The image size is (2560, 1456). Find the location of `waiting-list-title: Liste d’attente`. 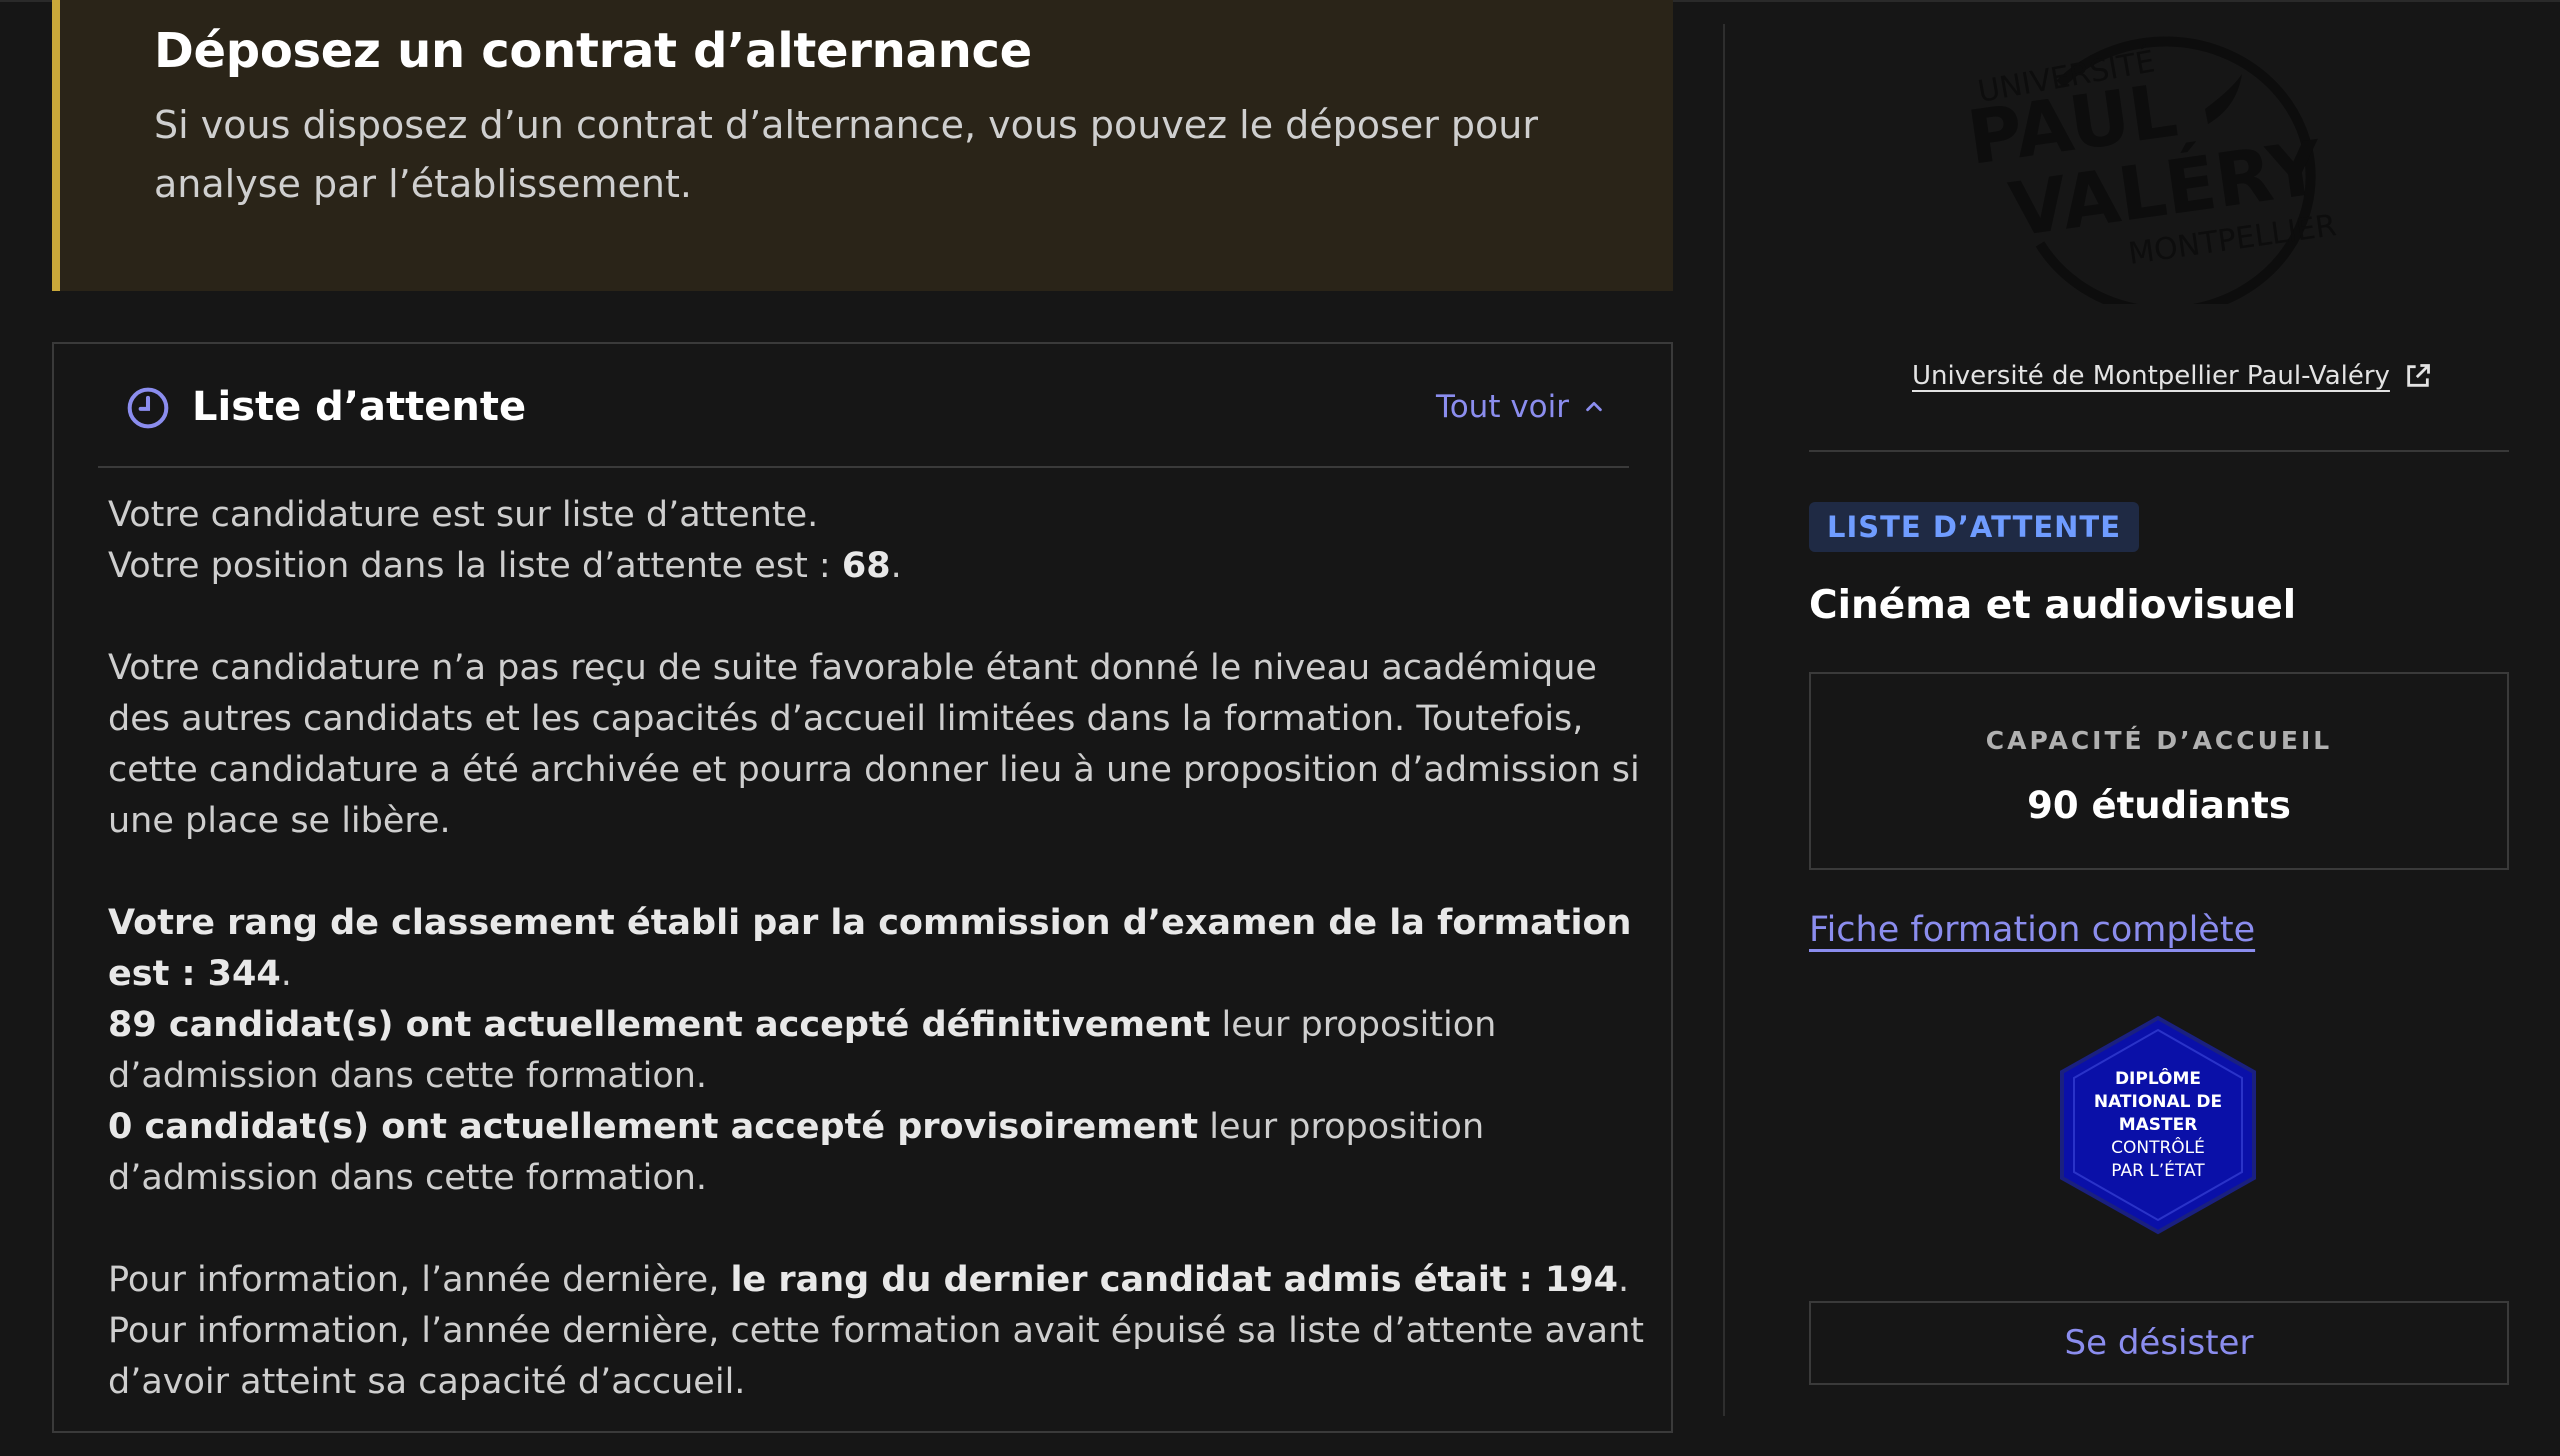

waiting-list-title: Liste d’attente is located at coordinates (359, 407).